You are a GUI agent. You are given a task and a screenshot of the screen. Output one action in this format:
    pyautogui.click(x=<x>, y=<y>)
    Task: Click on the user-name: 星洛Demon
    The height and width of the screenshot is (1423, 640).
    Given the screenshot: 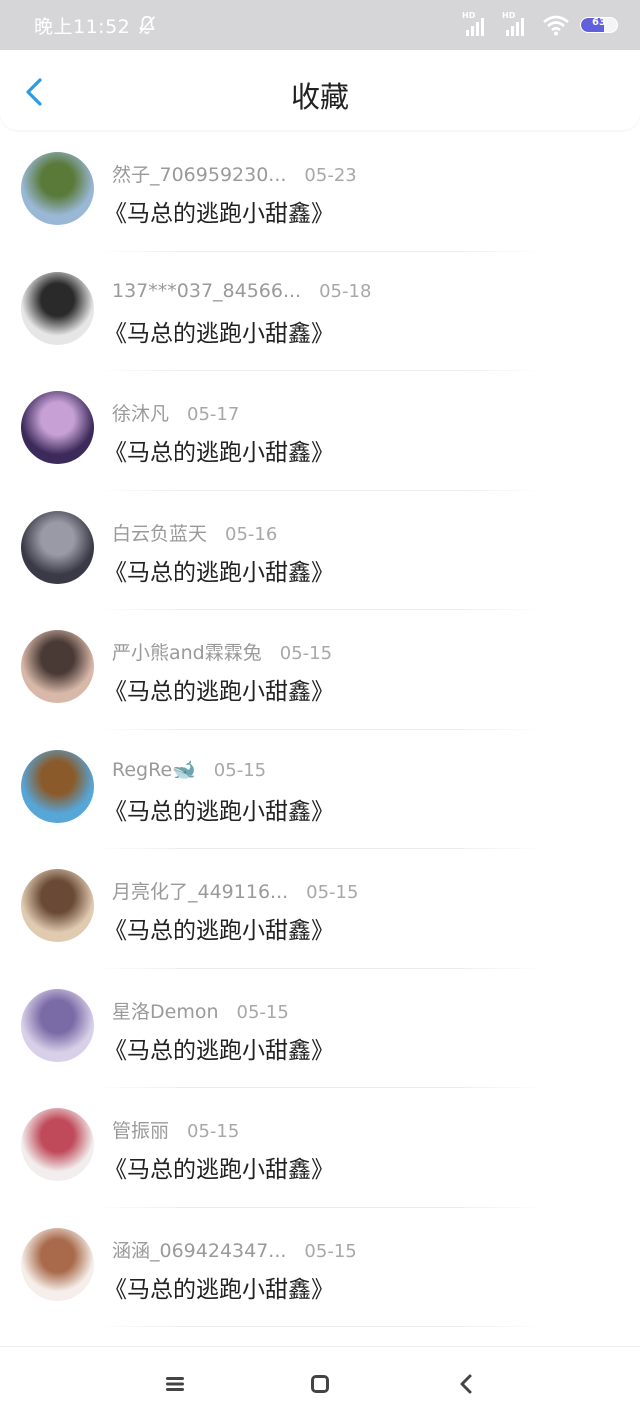 What is the action you would take?
    pyautogui.click(x=165, y=1010)
    